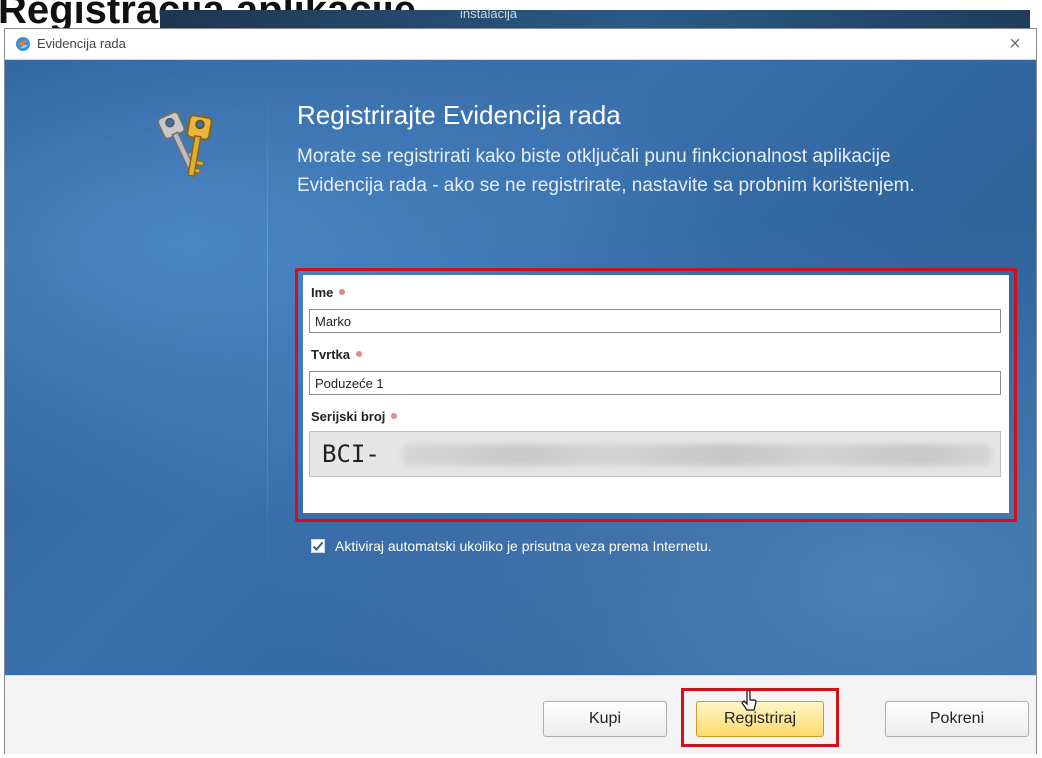 Image resolution: width=1042 pixels, height=758 pixels. I want to click on background-tab-text: instalacija, so click(489, 13).